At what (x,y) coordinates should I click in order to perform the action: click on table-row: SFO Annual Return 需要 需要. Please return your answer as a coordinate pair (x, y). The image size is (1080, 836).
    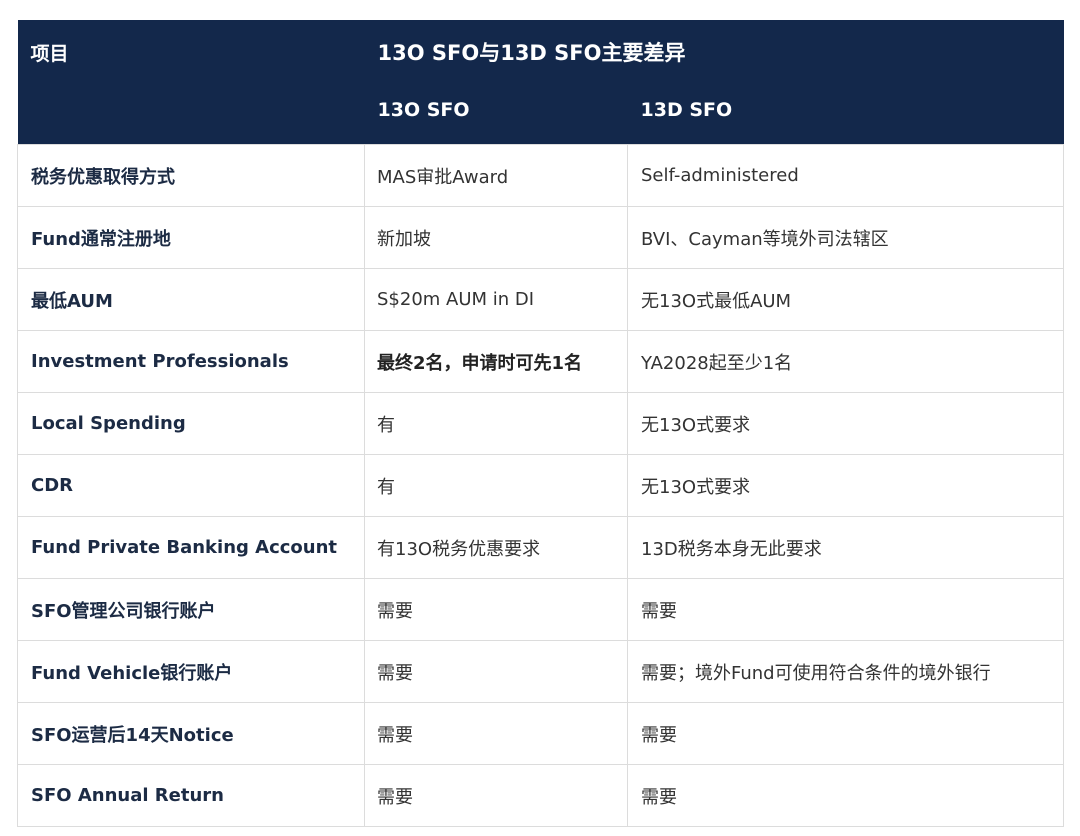
    Looking at the image, I should click on (540, 795).